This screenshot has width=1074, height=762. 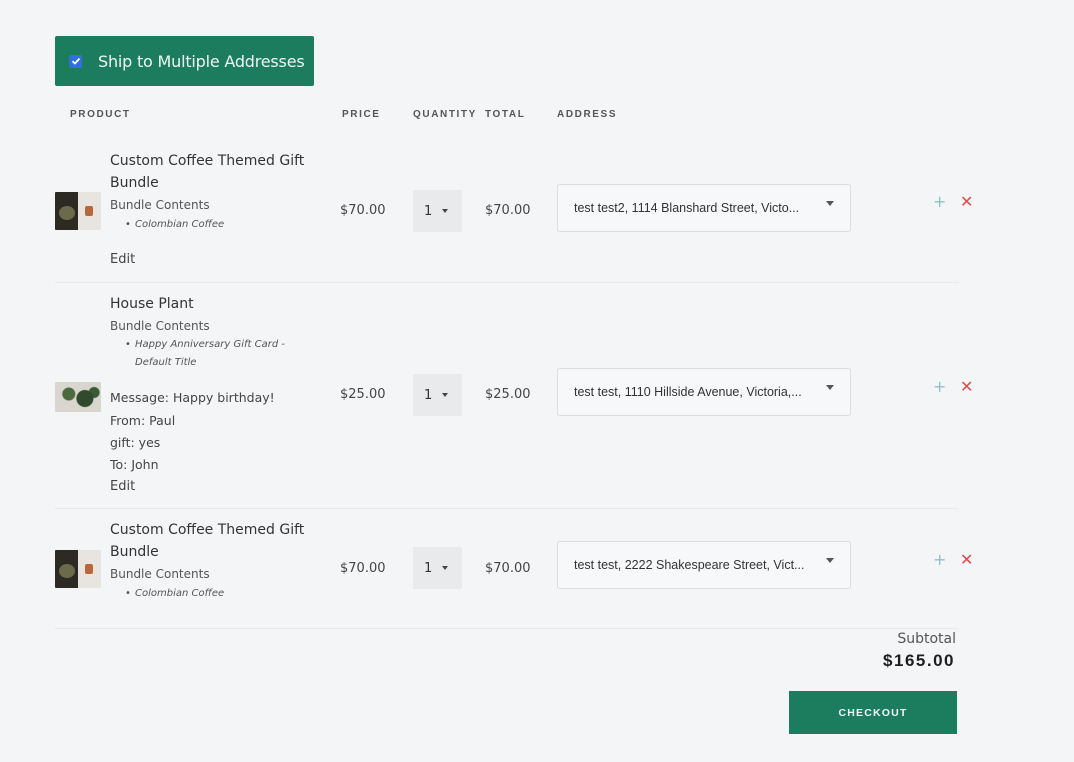 What do you see at coordinates (210, 304) in the screenshot?
I see `product-name: House Plant` at bounding box center [210, 304].